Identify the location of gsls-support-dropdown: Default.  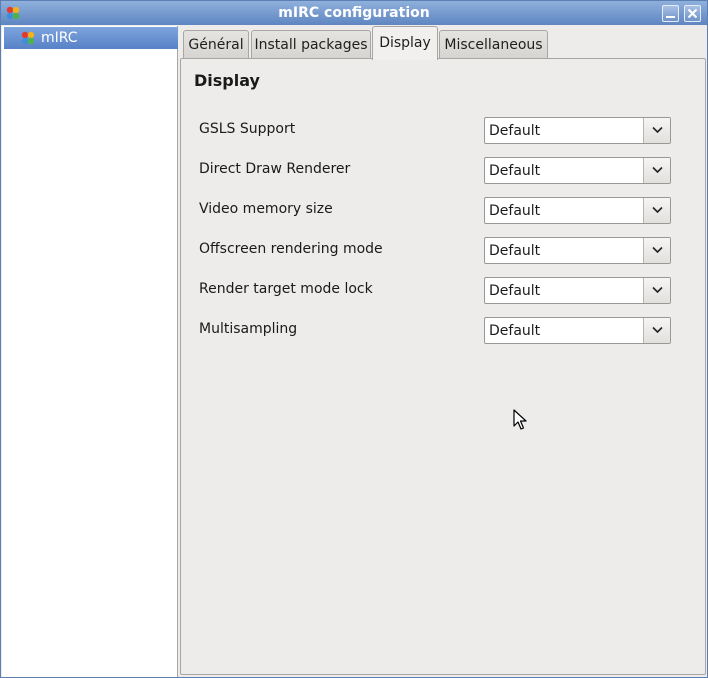
(577, 130).